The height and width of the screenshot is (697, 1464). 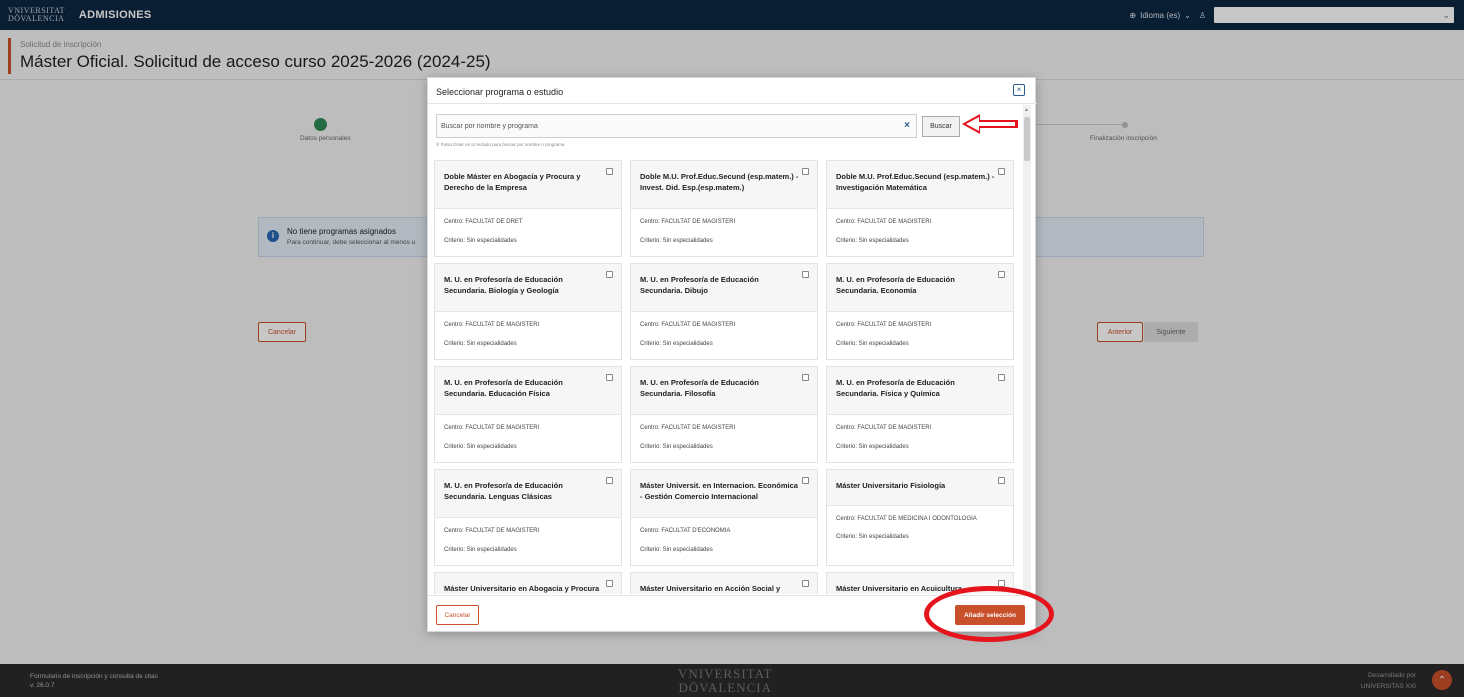 What do you see at coordinates (662, 126) in the screenshot?
I see `search-input` at bounding box center [662, 126].